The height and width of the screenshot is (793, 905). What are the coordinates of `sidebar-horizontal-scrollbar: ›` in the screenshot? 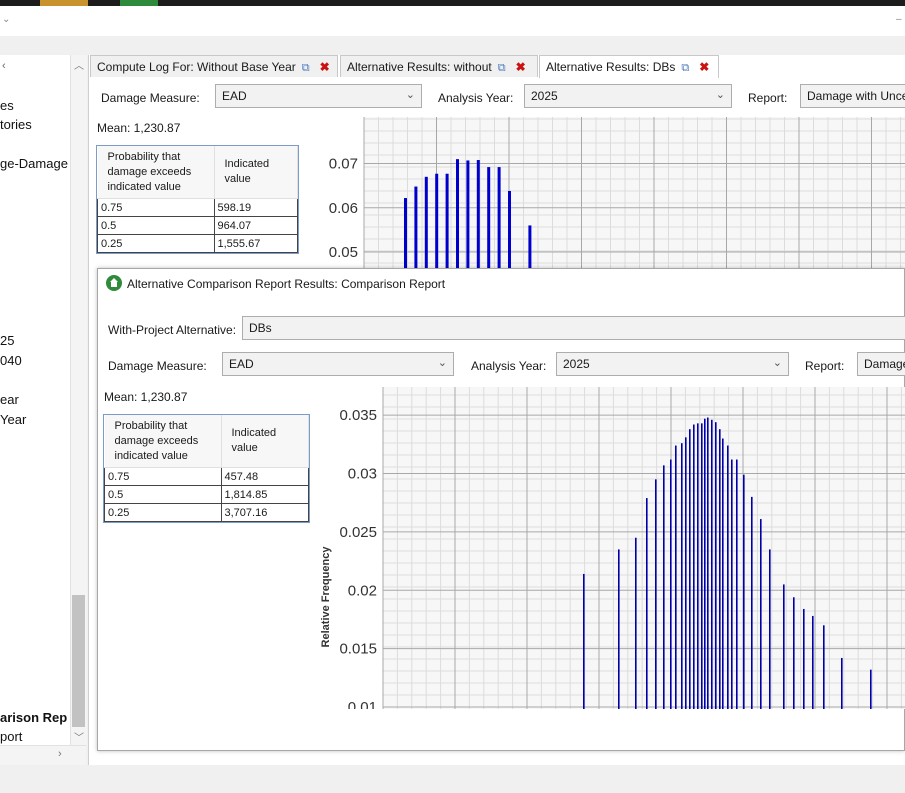 It's located at (43, 755).